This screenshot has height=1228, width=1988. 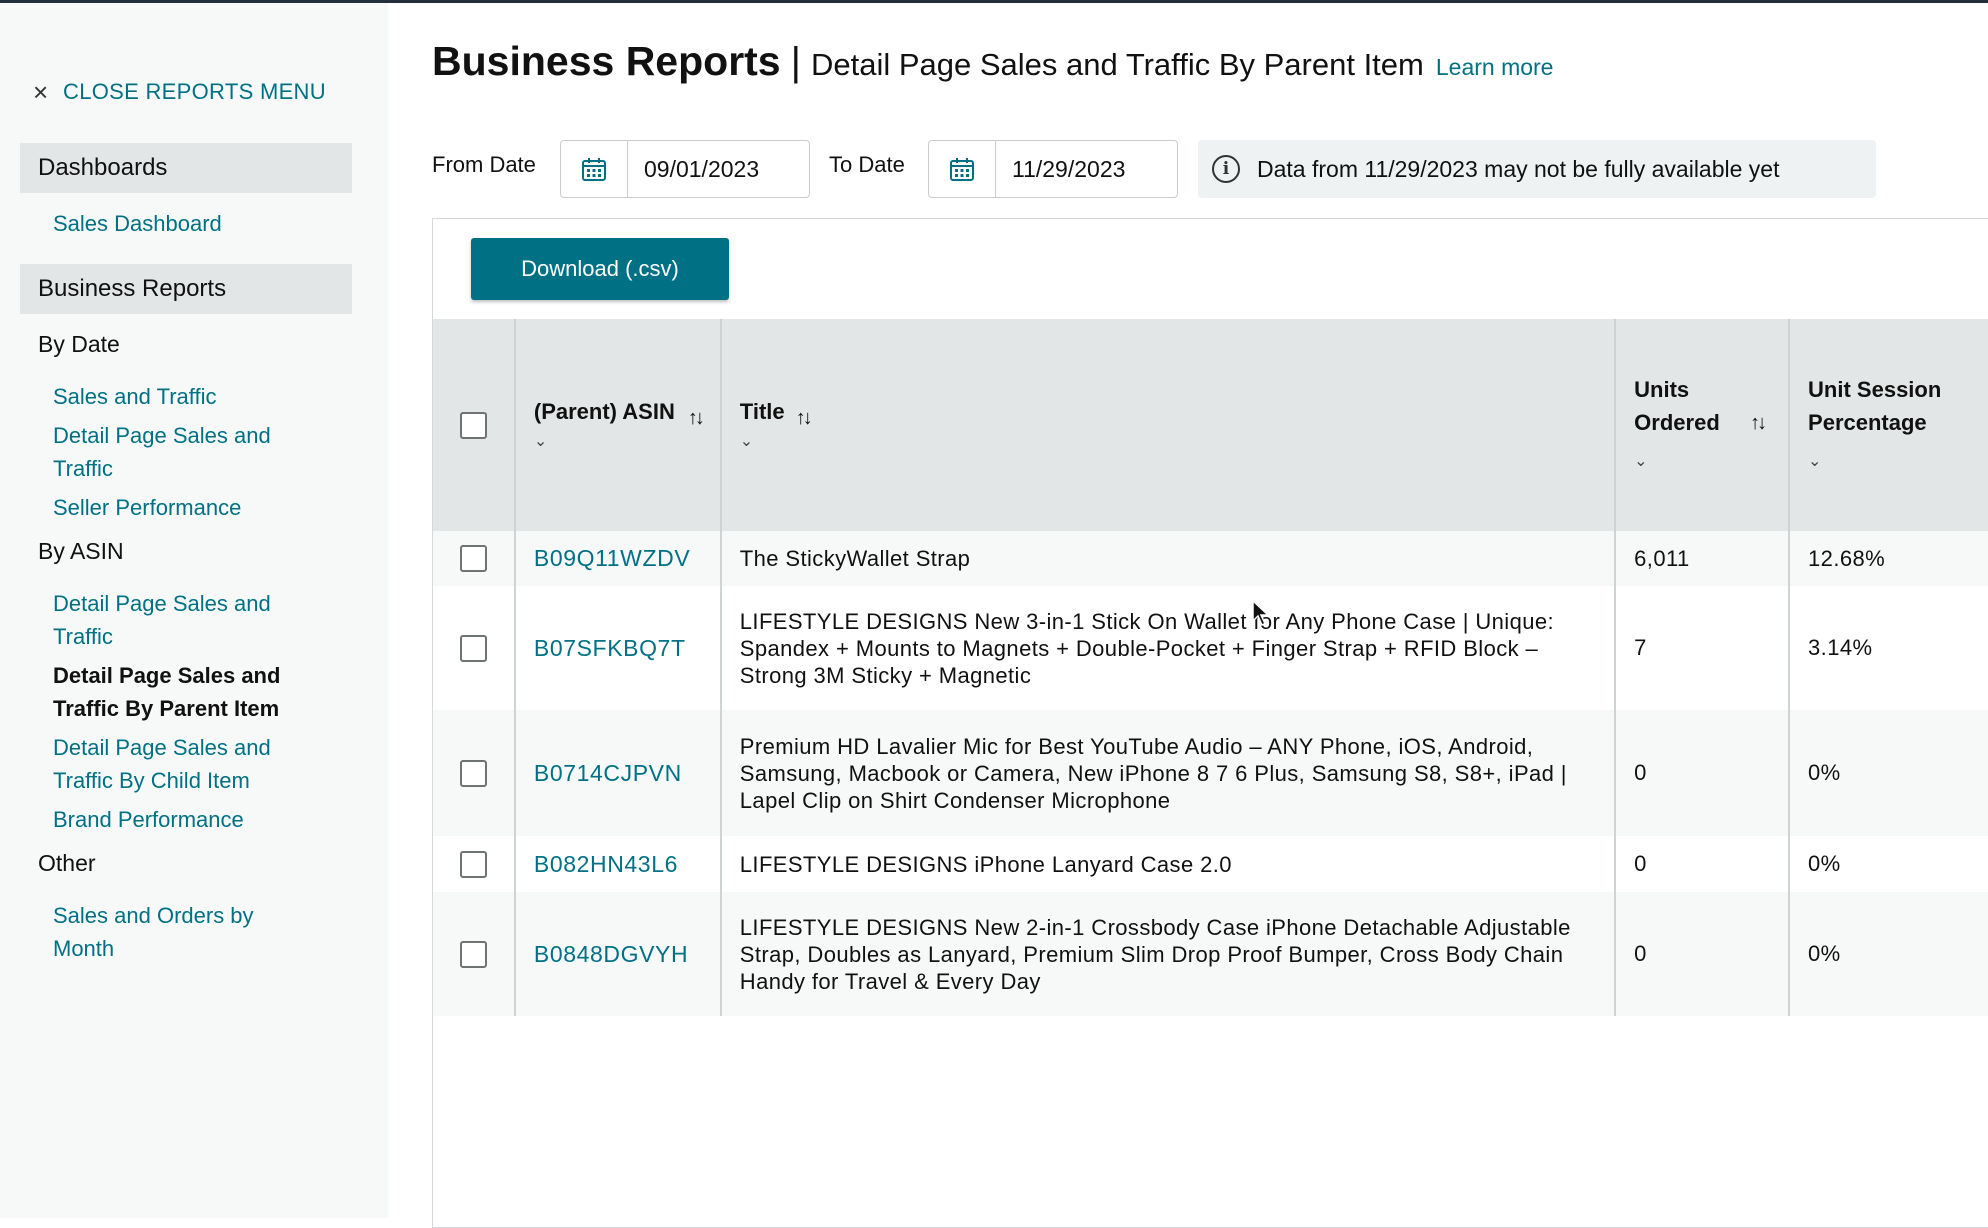 I want to click on column-label-title: Title, so click(x=762, y=411).